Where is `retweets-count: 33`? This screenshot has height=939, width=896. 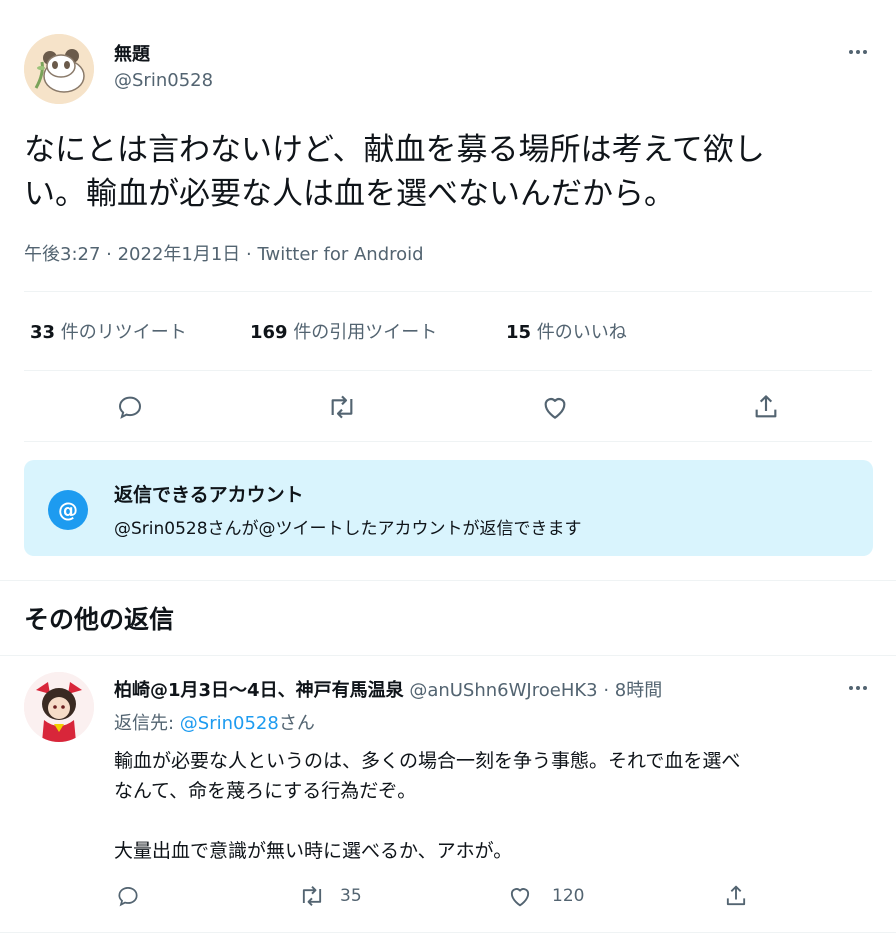
retweets-count: 33 is located at coordinates (43, 332).